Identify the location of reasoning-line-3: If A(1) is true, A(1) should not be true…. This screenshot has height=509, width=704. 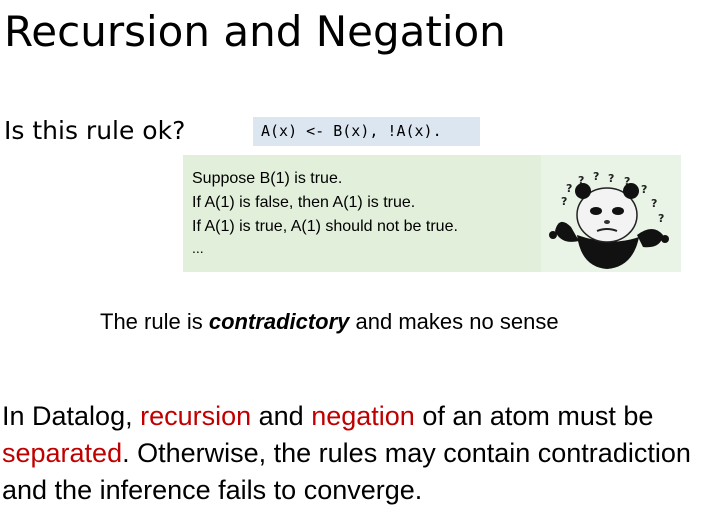
(325, 226).